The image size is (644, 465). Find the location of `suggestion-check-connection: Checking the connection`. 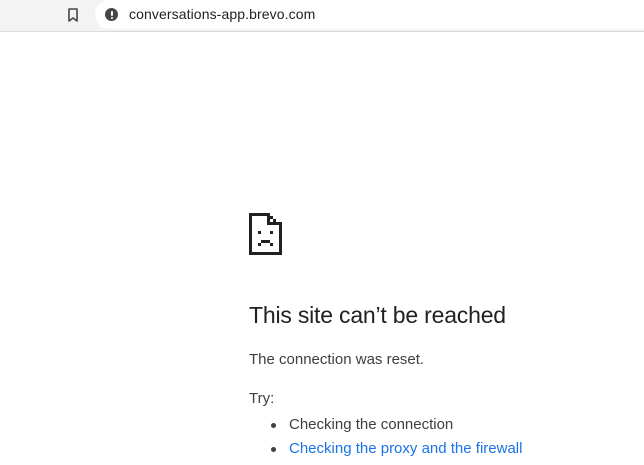

suggestion-check-connection: Checking the connection is located at coordinates (385, 425).